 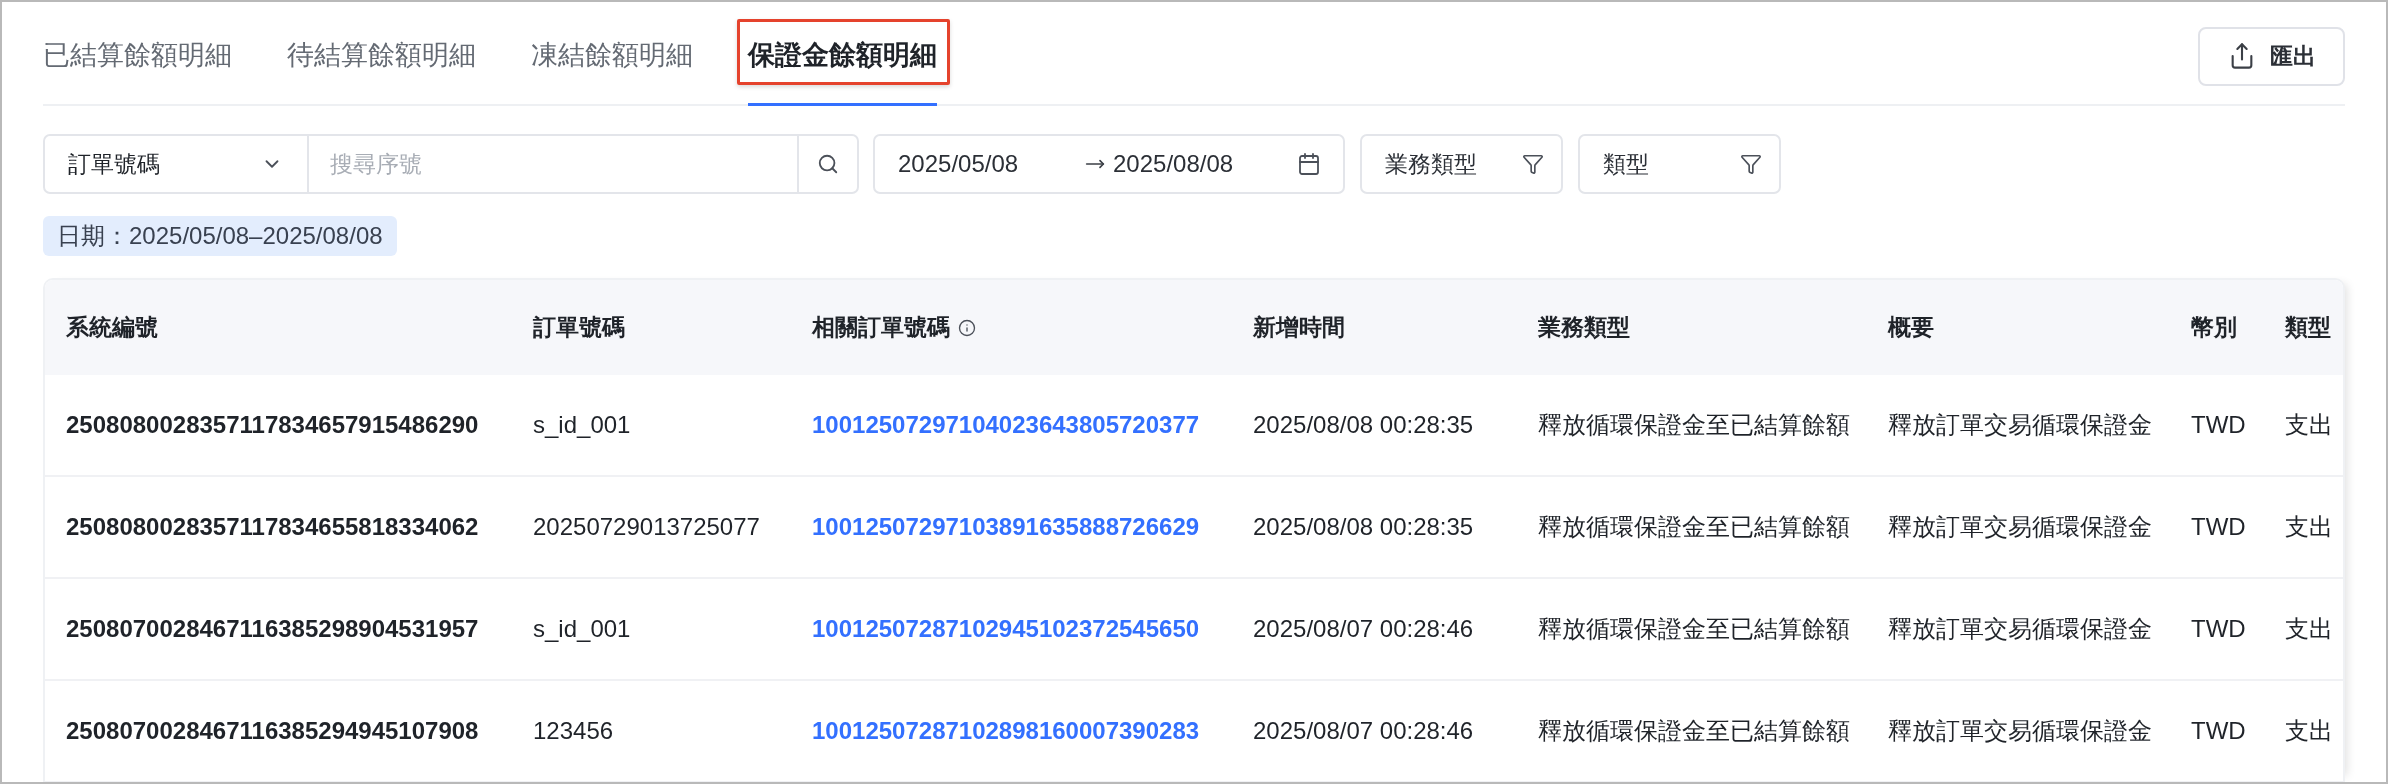 I want to click on column-header: 類型, so click(x=2308, y=328).